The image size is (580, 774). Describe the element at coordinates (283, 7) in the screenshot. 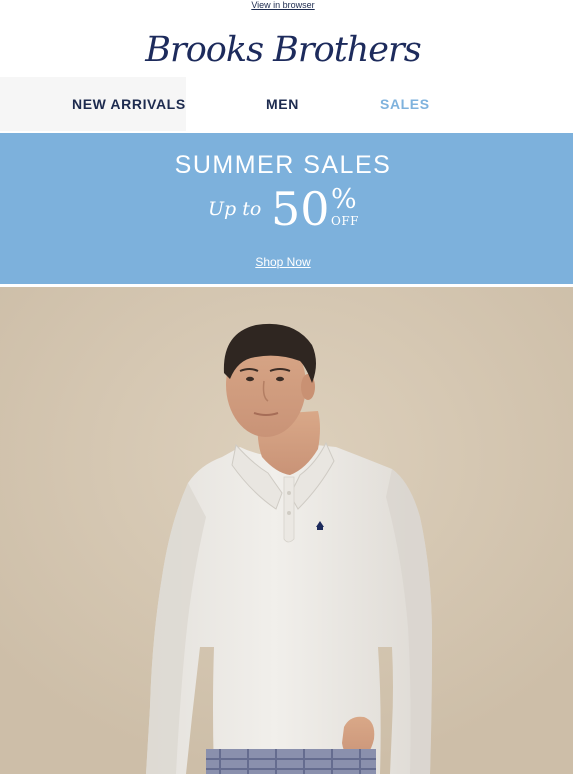

I see `view-in-browser-link: View in browser` at that location.